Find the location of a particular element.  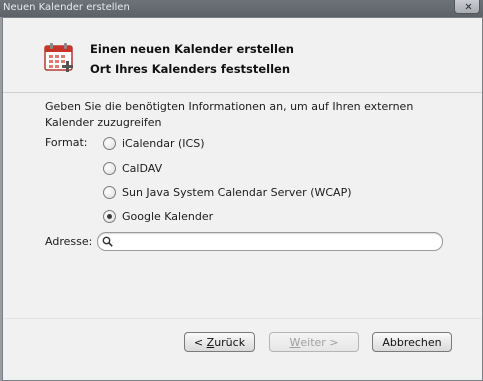

address-field is located at coordinates (270, 241).